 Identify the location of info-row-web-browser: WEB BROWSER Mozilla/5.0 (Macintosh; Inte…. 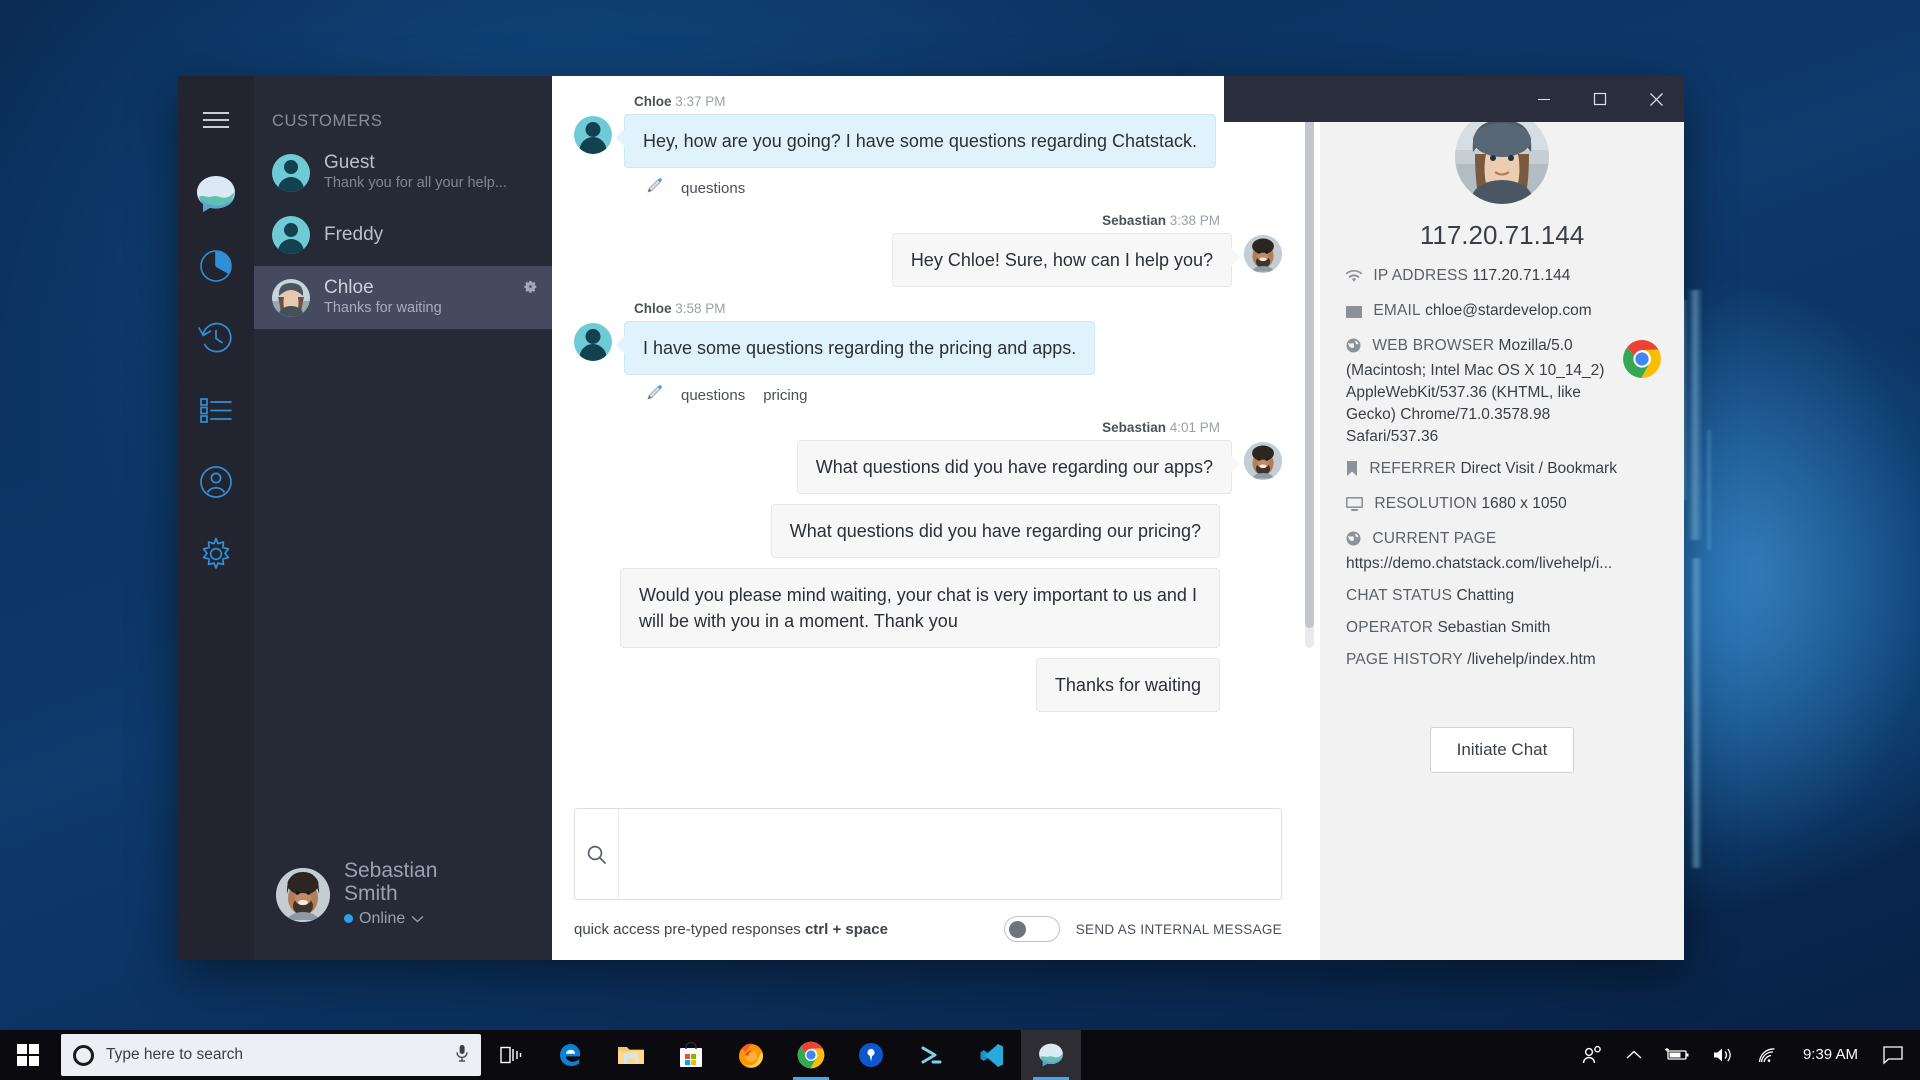
(1503, 391).